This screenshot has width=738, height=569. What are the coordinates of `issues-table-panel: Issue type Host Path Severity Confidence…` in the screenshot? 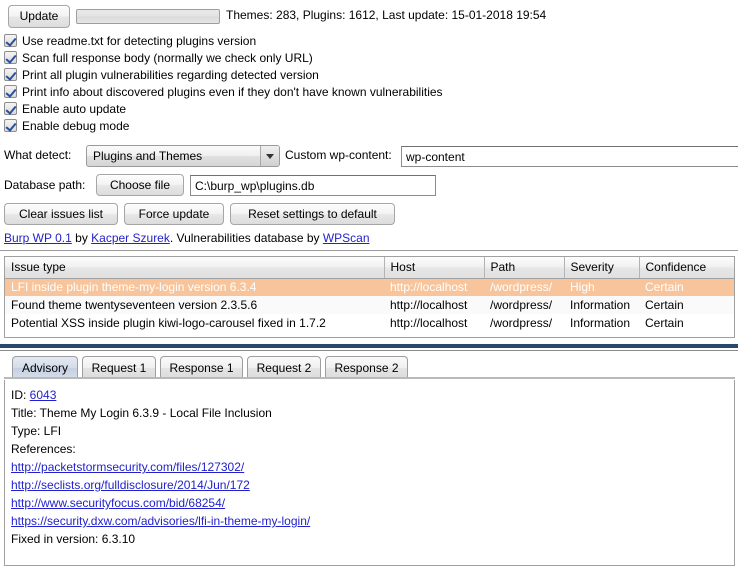 It's located at (369, 297).